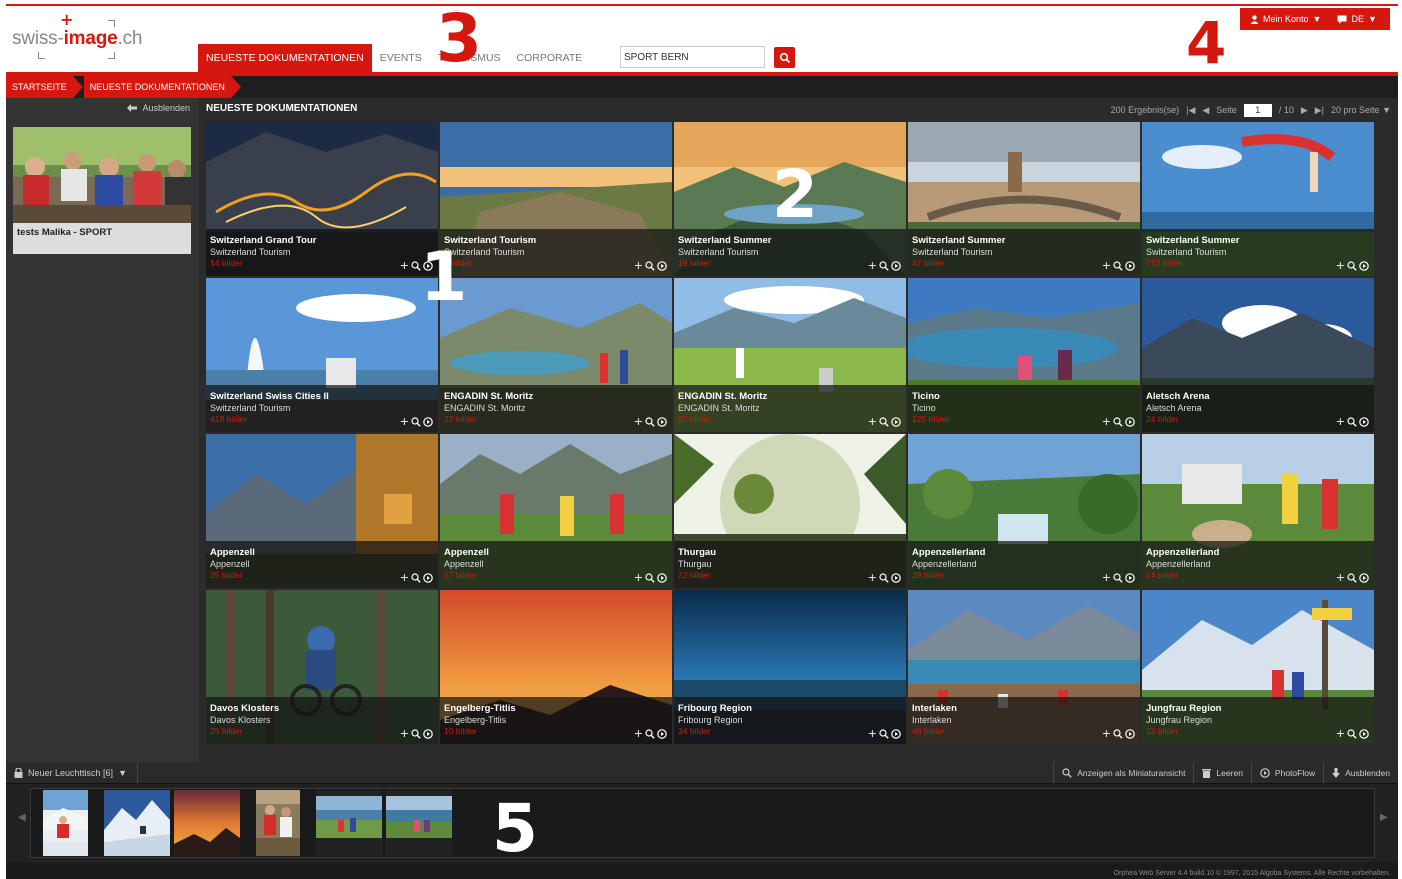 The image size is (1402, 879). Describe the element at coordinates (784, 57) in the screenshot. I see `search-button` at that location.